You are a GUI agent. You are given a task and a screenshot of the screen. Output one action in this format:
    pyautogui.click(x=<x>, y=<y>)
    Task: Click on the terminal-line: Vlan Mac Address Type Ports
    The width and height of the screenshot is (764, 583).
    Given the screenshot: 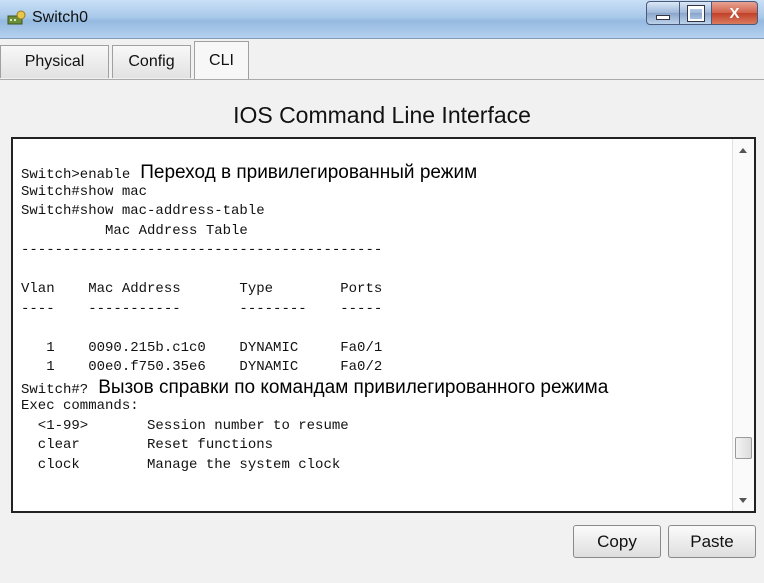 What is the action you would take?
    pyautogui.click(x=314, y=290)
    